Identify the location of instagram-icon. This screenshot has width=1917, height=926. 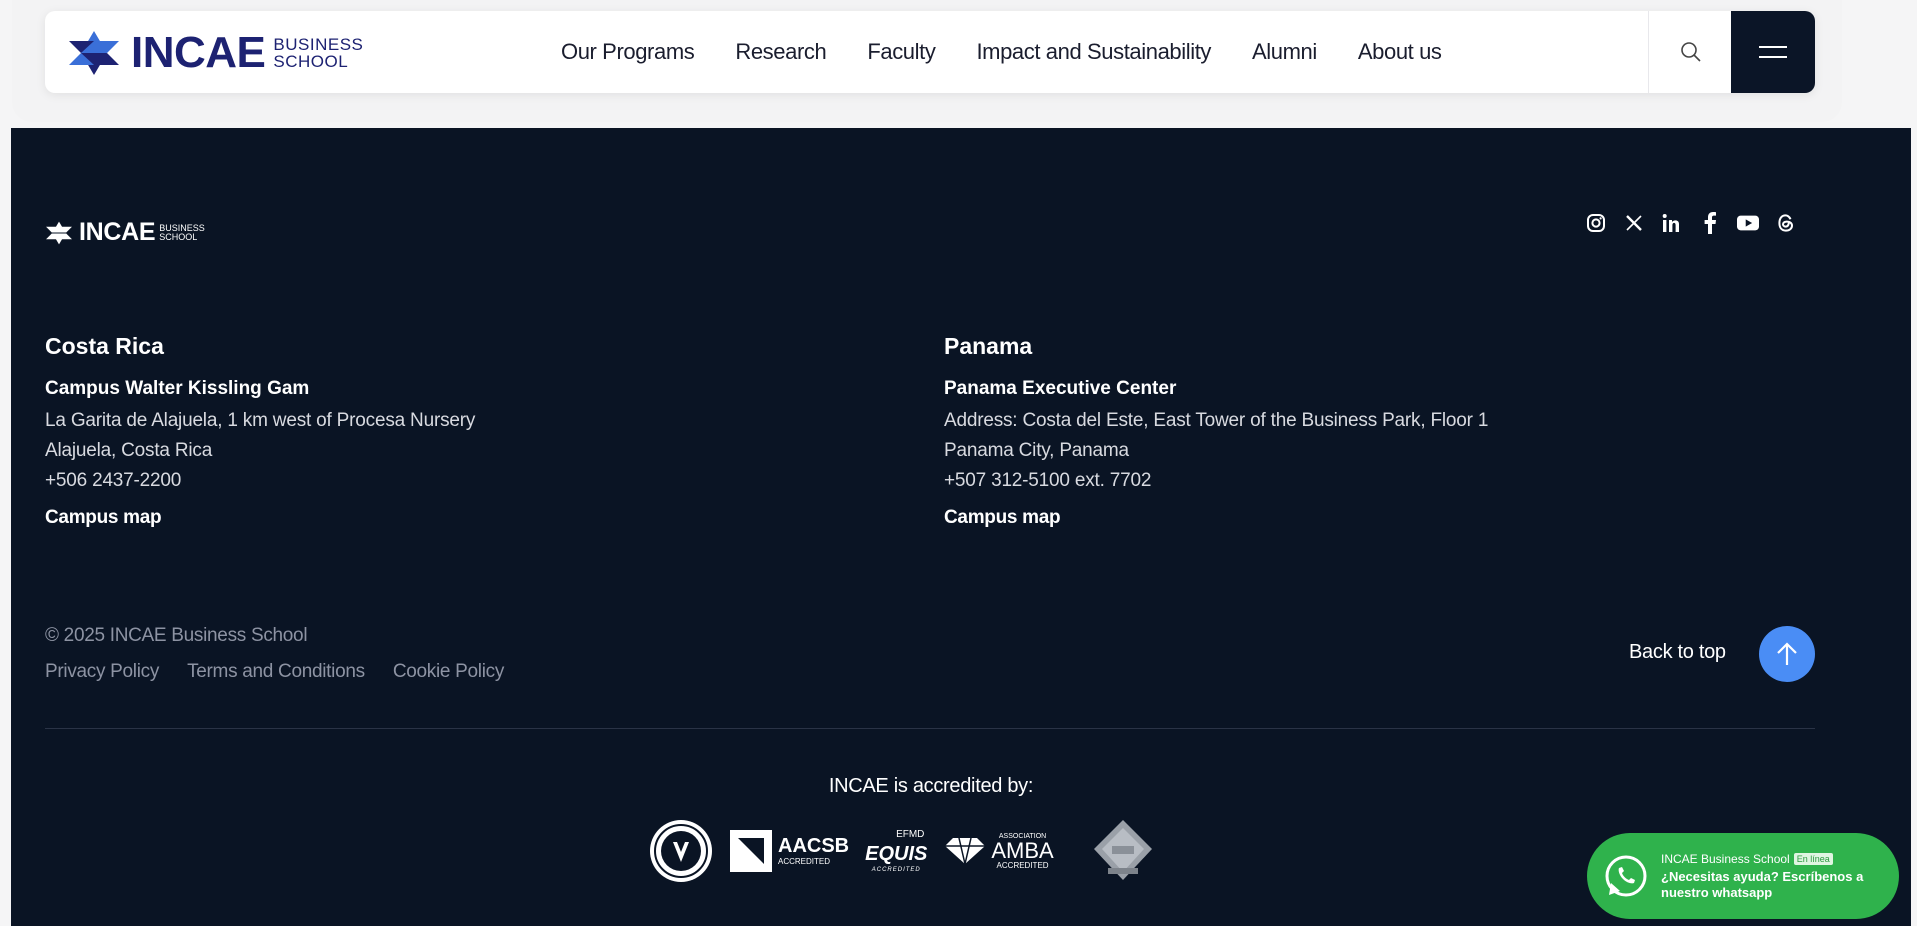
(1596, 223).